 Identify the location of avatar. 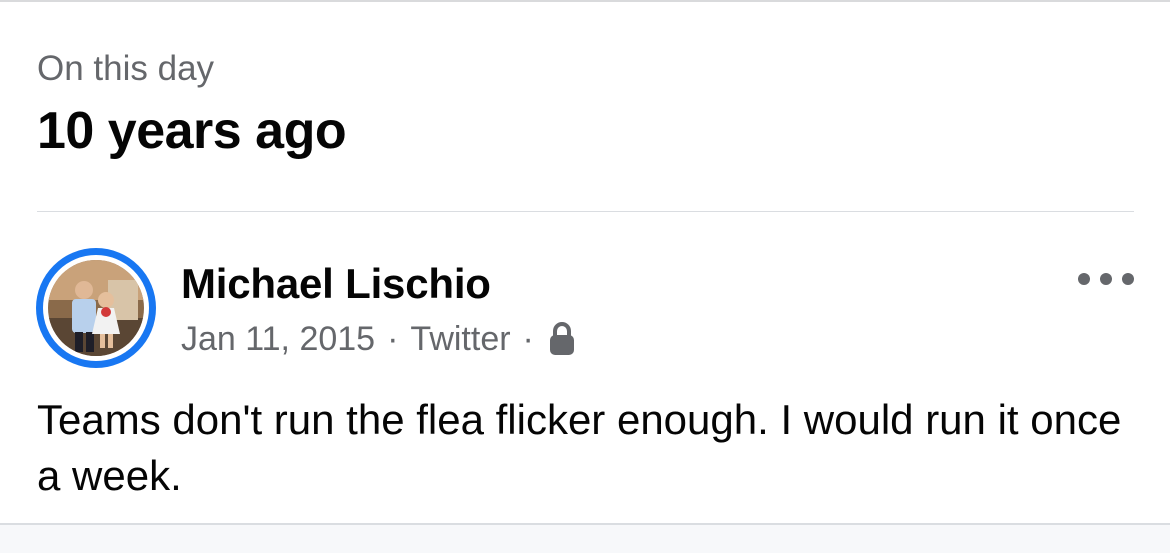
(96, 308).